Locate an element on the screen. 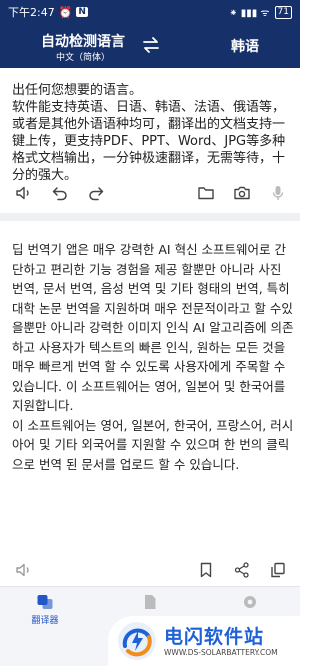 The image size is (320, 666). result-toolbar is located at coordinates (150, 570).